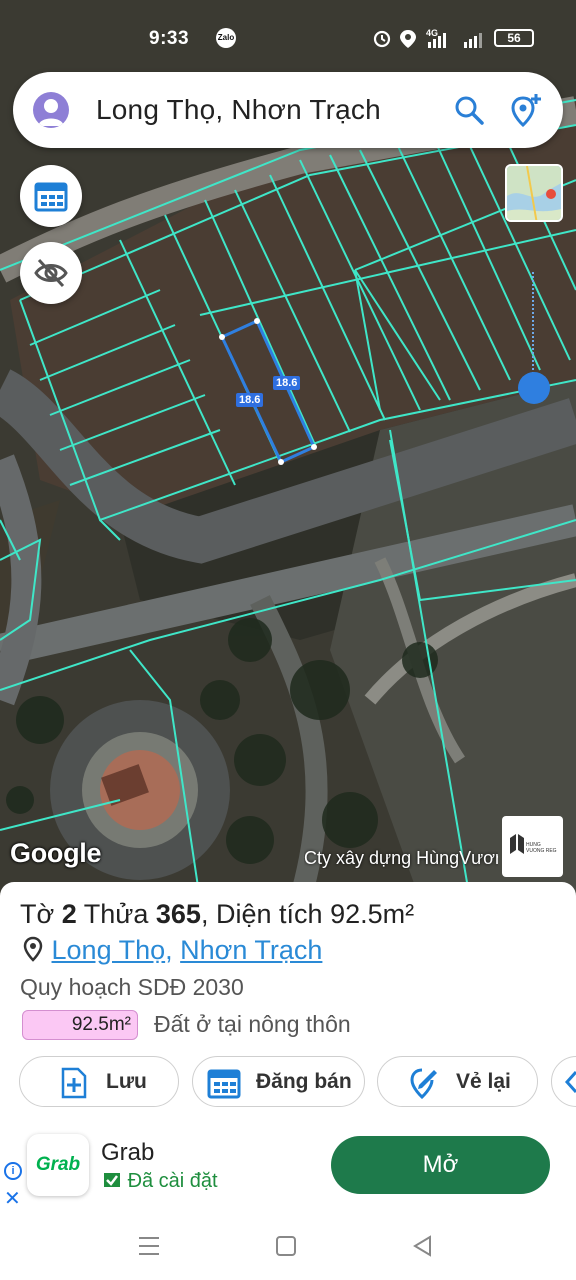  Describe the element at coordinates (74, 1083) in the screenshot. I see `add-file-icon` at that location.